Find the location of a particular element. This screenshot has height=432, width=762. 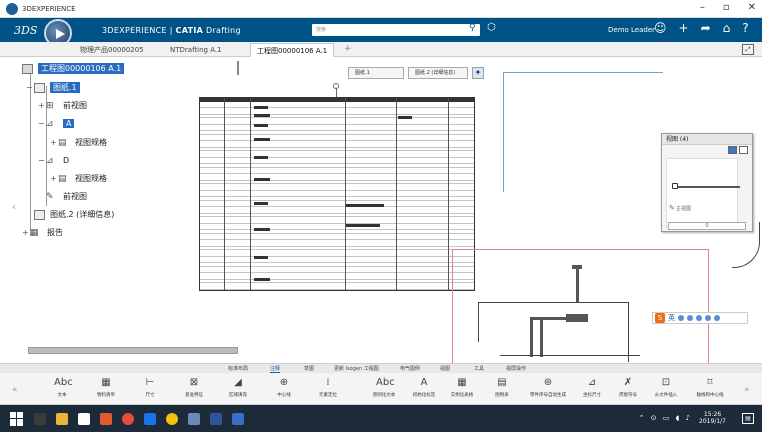

zoom-slider is located at coordinates (707, 187).